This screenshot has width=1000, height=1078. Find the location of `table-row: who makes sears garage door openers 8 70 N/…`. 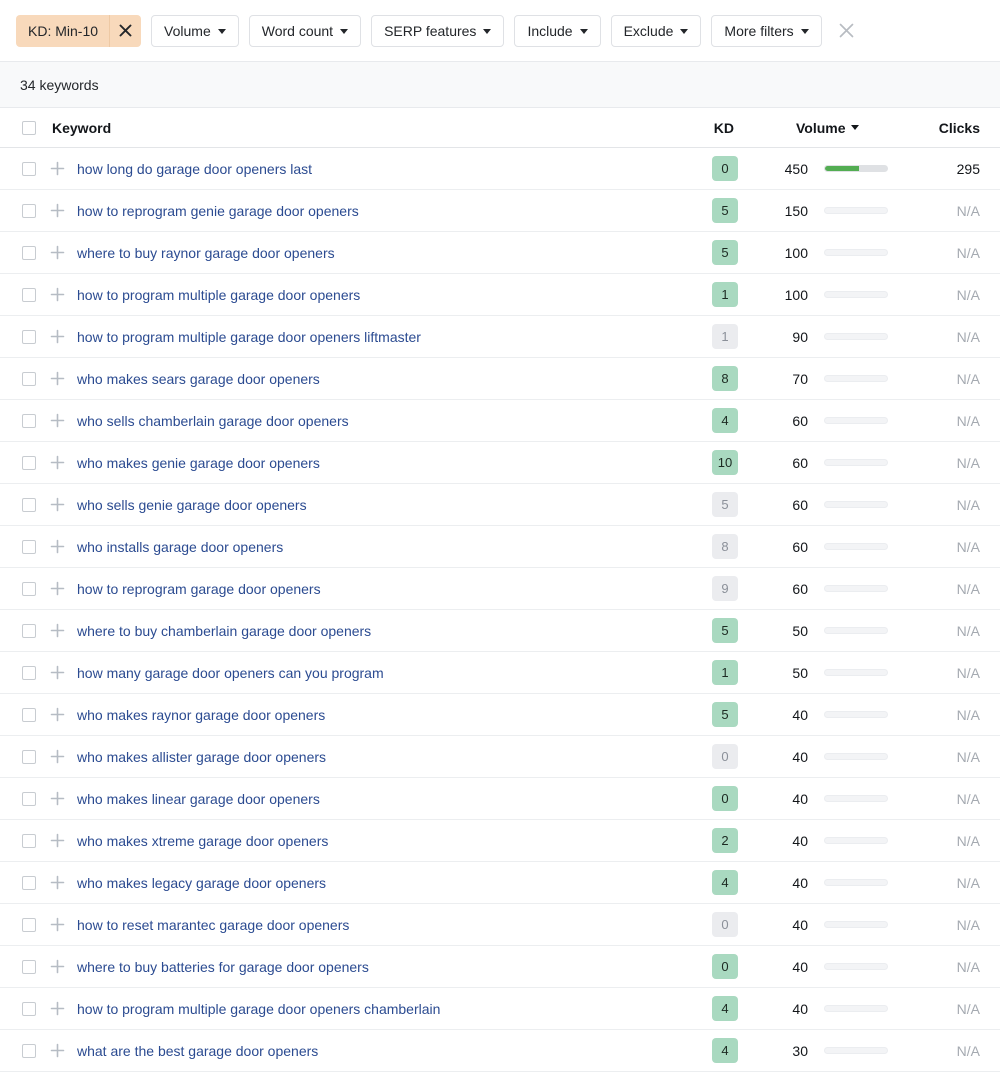

table-row: who makes sears garage door openers 8 70 N/… is located at coordinates (500, 379).